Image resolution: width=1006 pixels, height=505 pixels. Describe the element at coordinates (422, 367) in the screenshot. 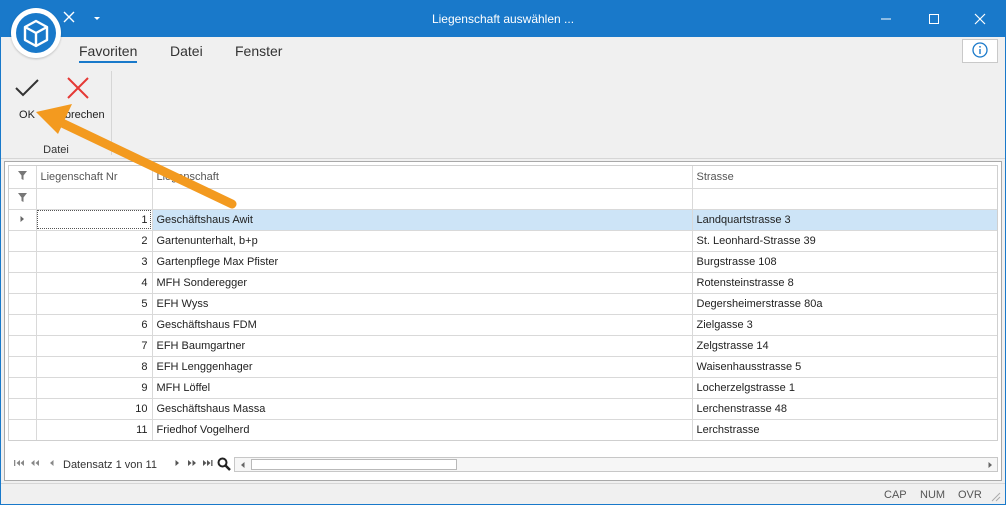

I see `cell-liegenschaft: EFH Lenggenhager` at that location.